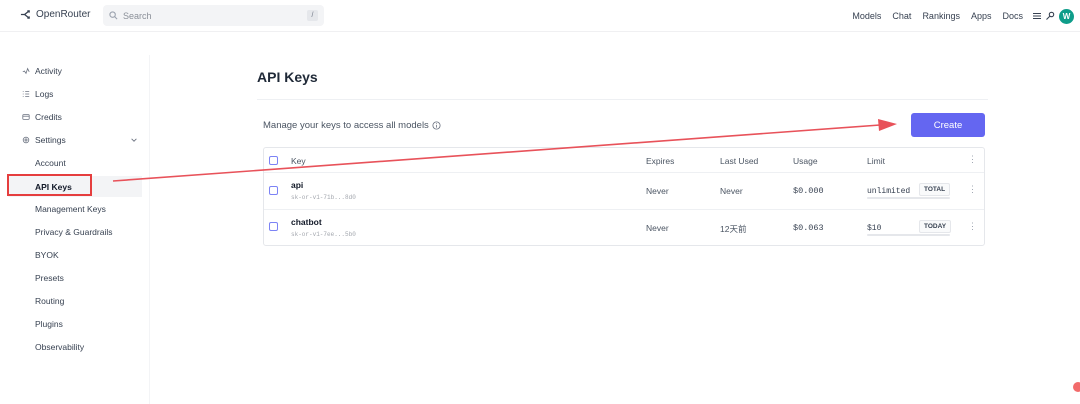 This screenshot has height=404, width=1080. I want to click on header-key: Key, so click(298, 161).